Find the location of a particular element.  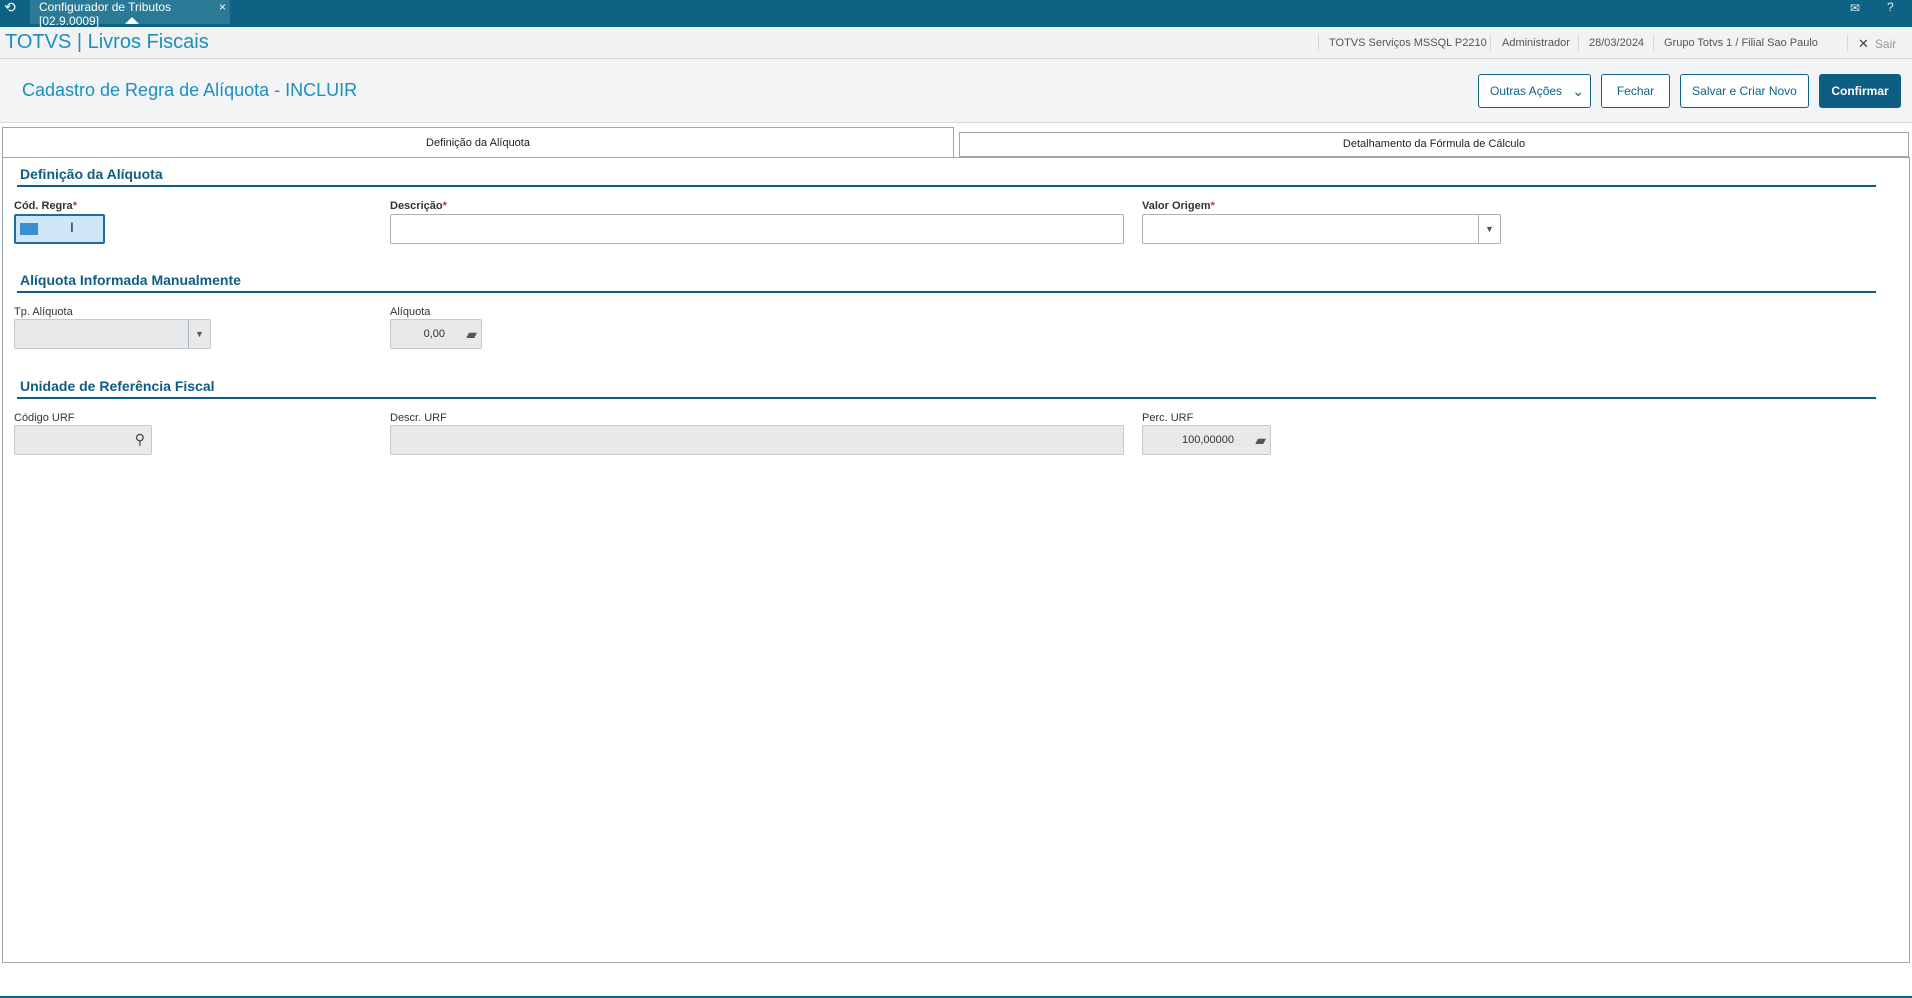

confirm-button: Confirmar is located at coordinates (1860, 91).